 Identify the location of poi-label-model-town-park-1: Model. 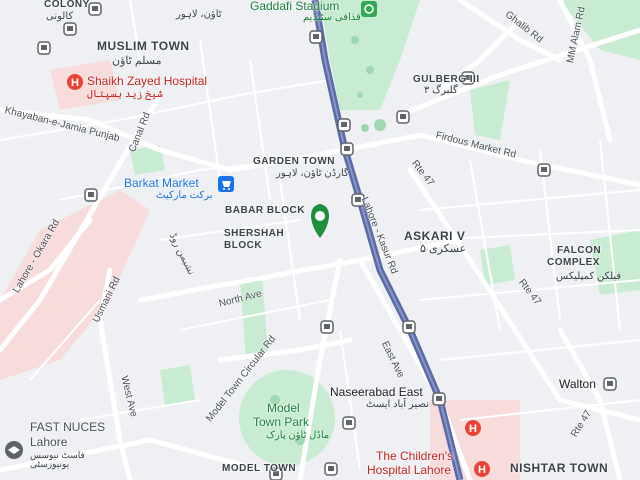
(283, 408).